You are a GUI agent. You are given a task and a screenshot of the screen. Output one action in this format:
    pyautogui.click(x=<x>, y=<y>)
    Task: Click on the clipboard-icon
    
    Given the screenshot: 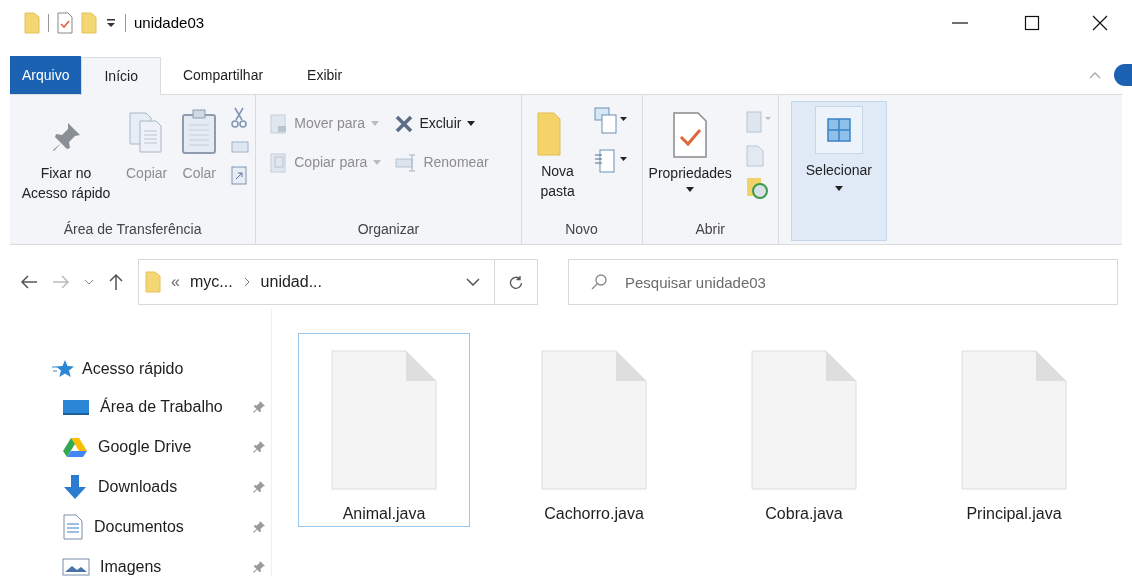 What is the action you would take?
    pyautogui.click(x=199, y=132)
    